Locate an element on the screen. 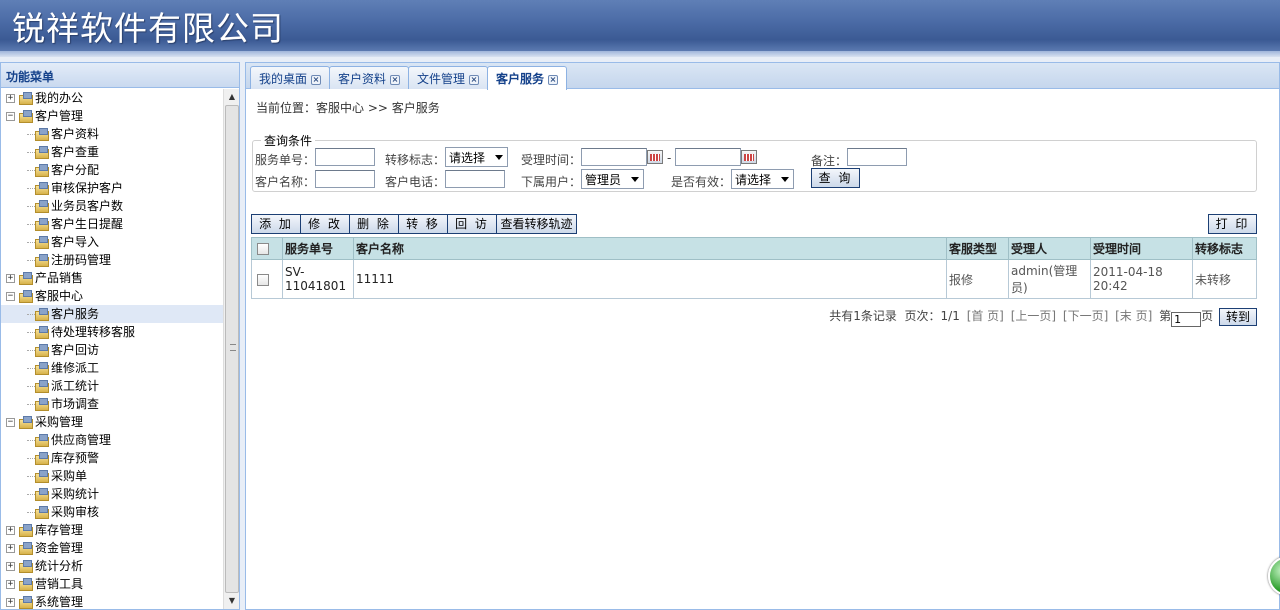  sidebar-scrollbar: ▲ ▼ is located at coordinates (231, 349).